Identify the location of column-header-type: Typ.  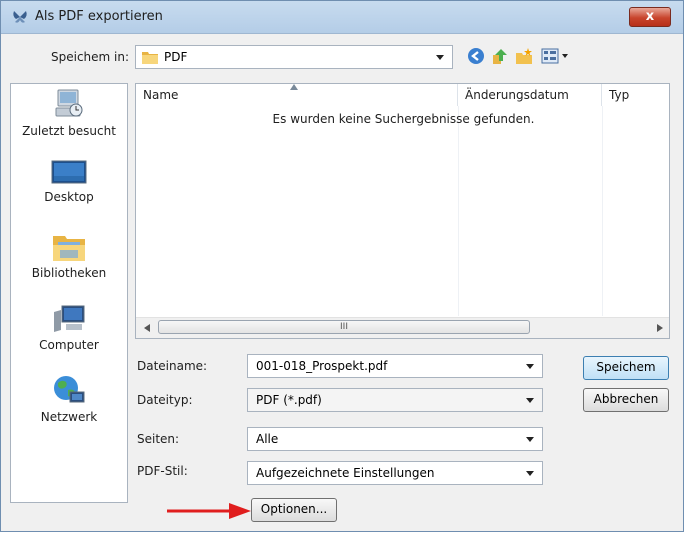
(635, 95).